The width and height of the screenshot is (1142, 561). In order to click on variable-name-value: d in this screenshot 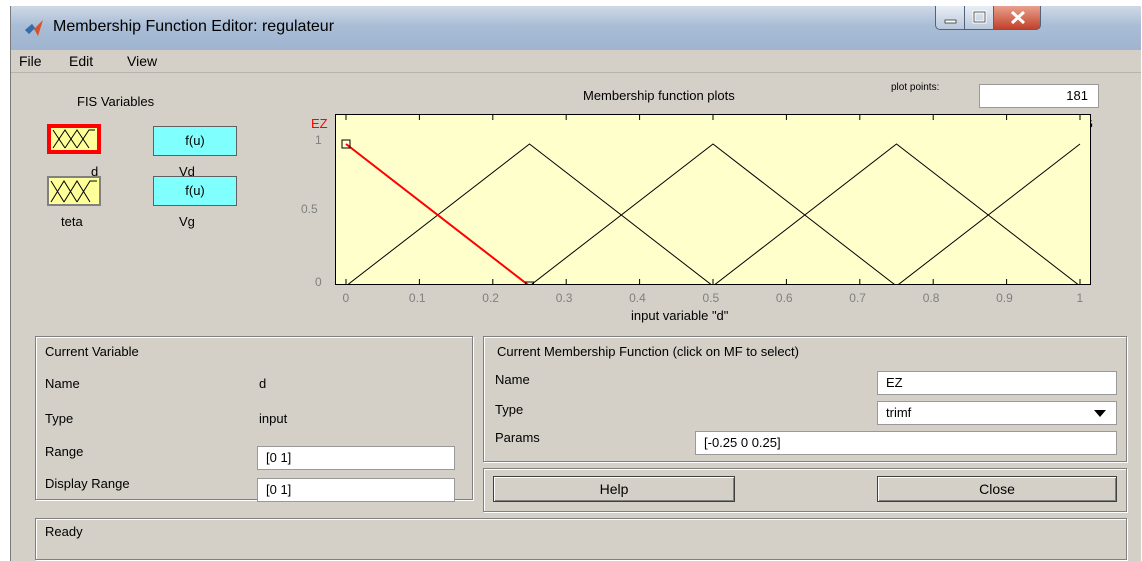, I will do `click(263, 383)`.